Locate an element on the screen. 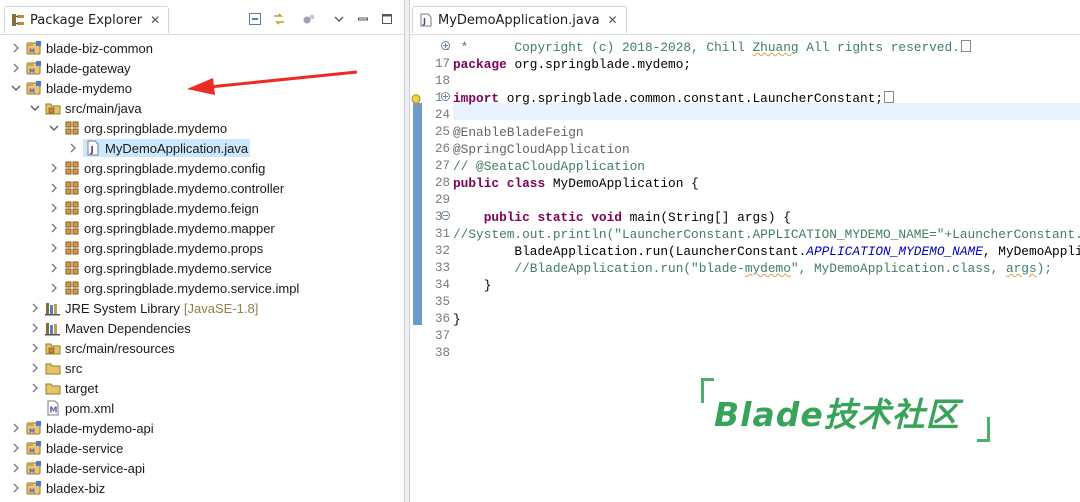 The height and width of the screenshot is (502, 1080). line-number: 25 is located at coordinates (442, 132).